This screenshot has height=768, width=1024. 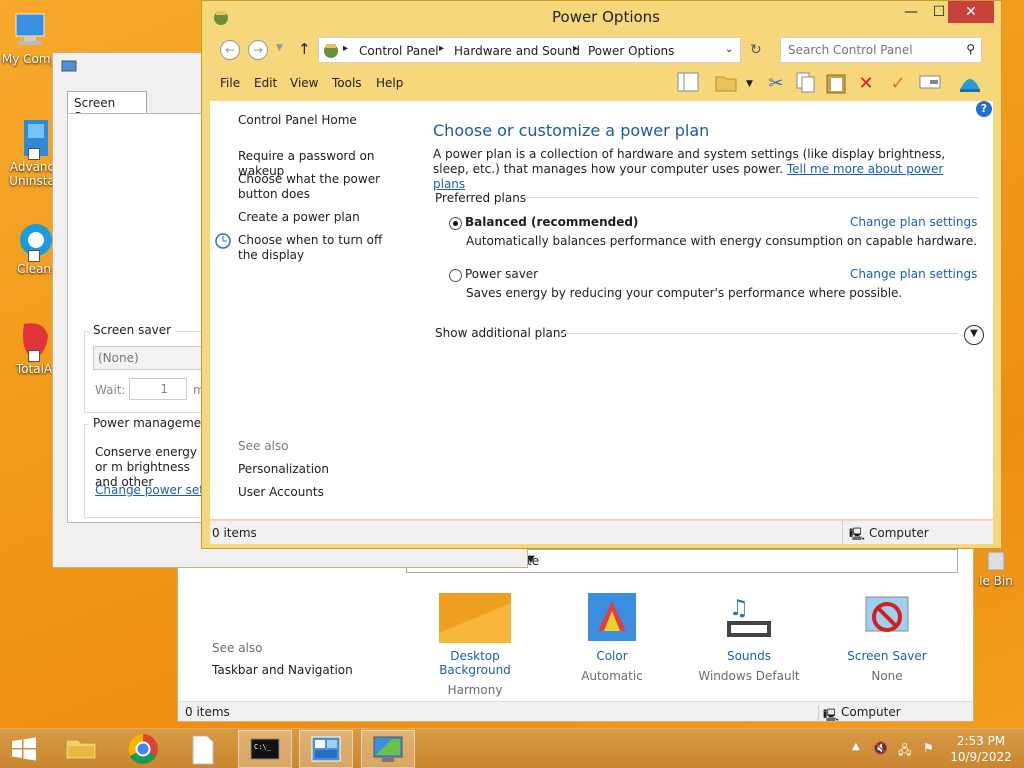 I want to click on tab-screen-saver: Screen Saver, so click(x=107, y=107).